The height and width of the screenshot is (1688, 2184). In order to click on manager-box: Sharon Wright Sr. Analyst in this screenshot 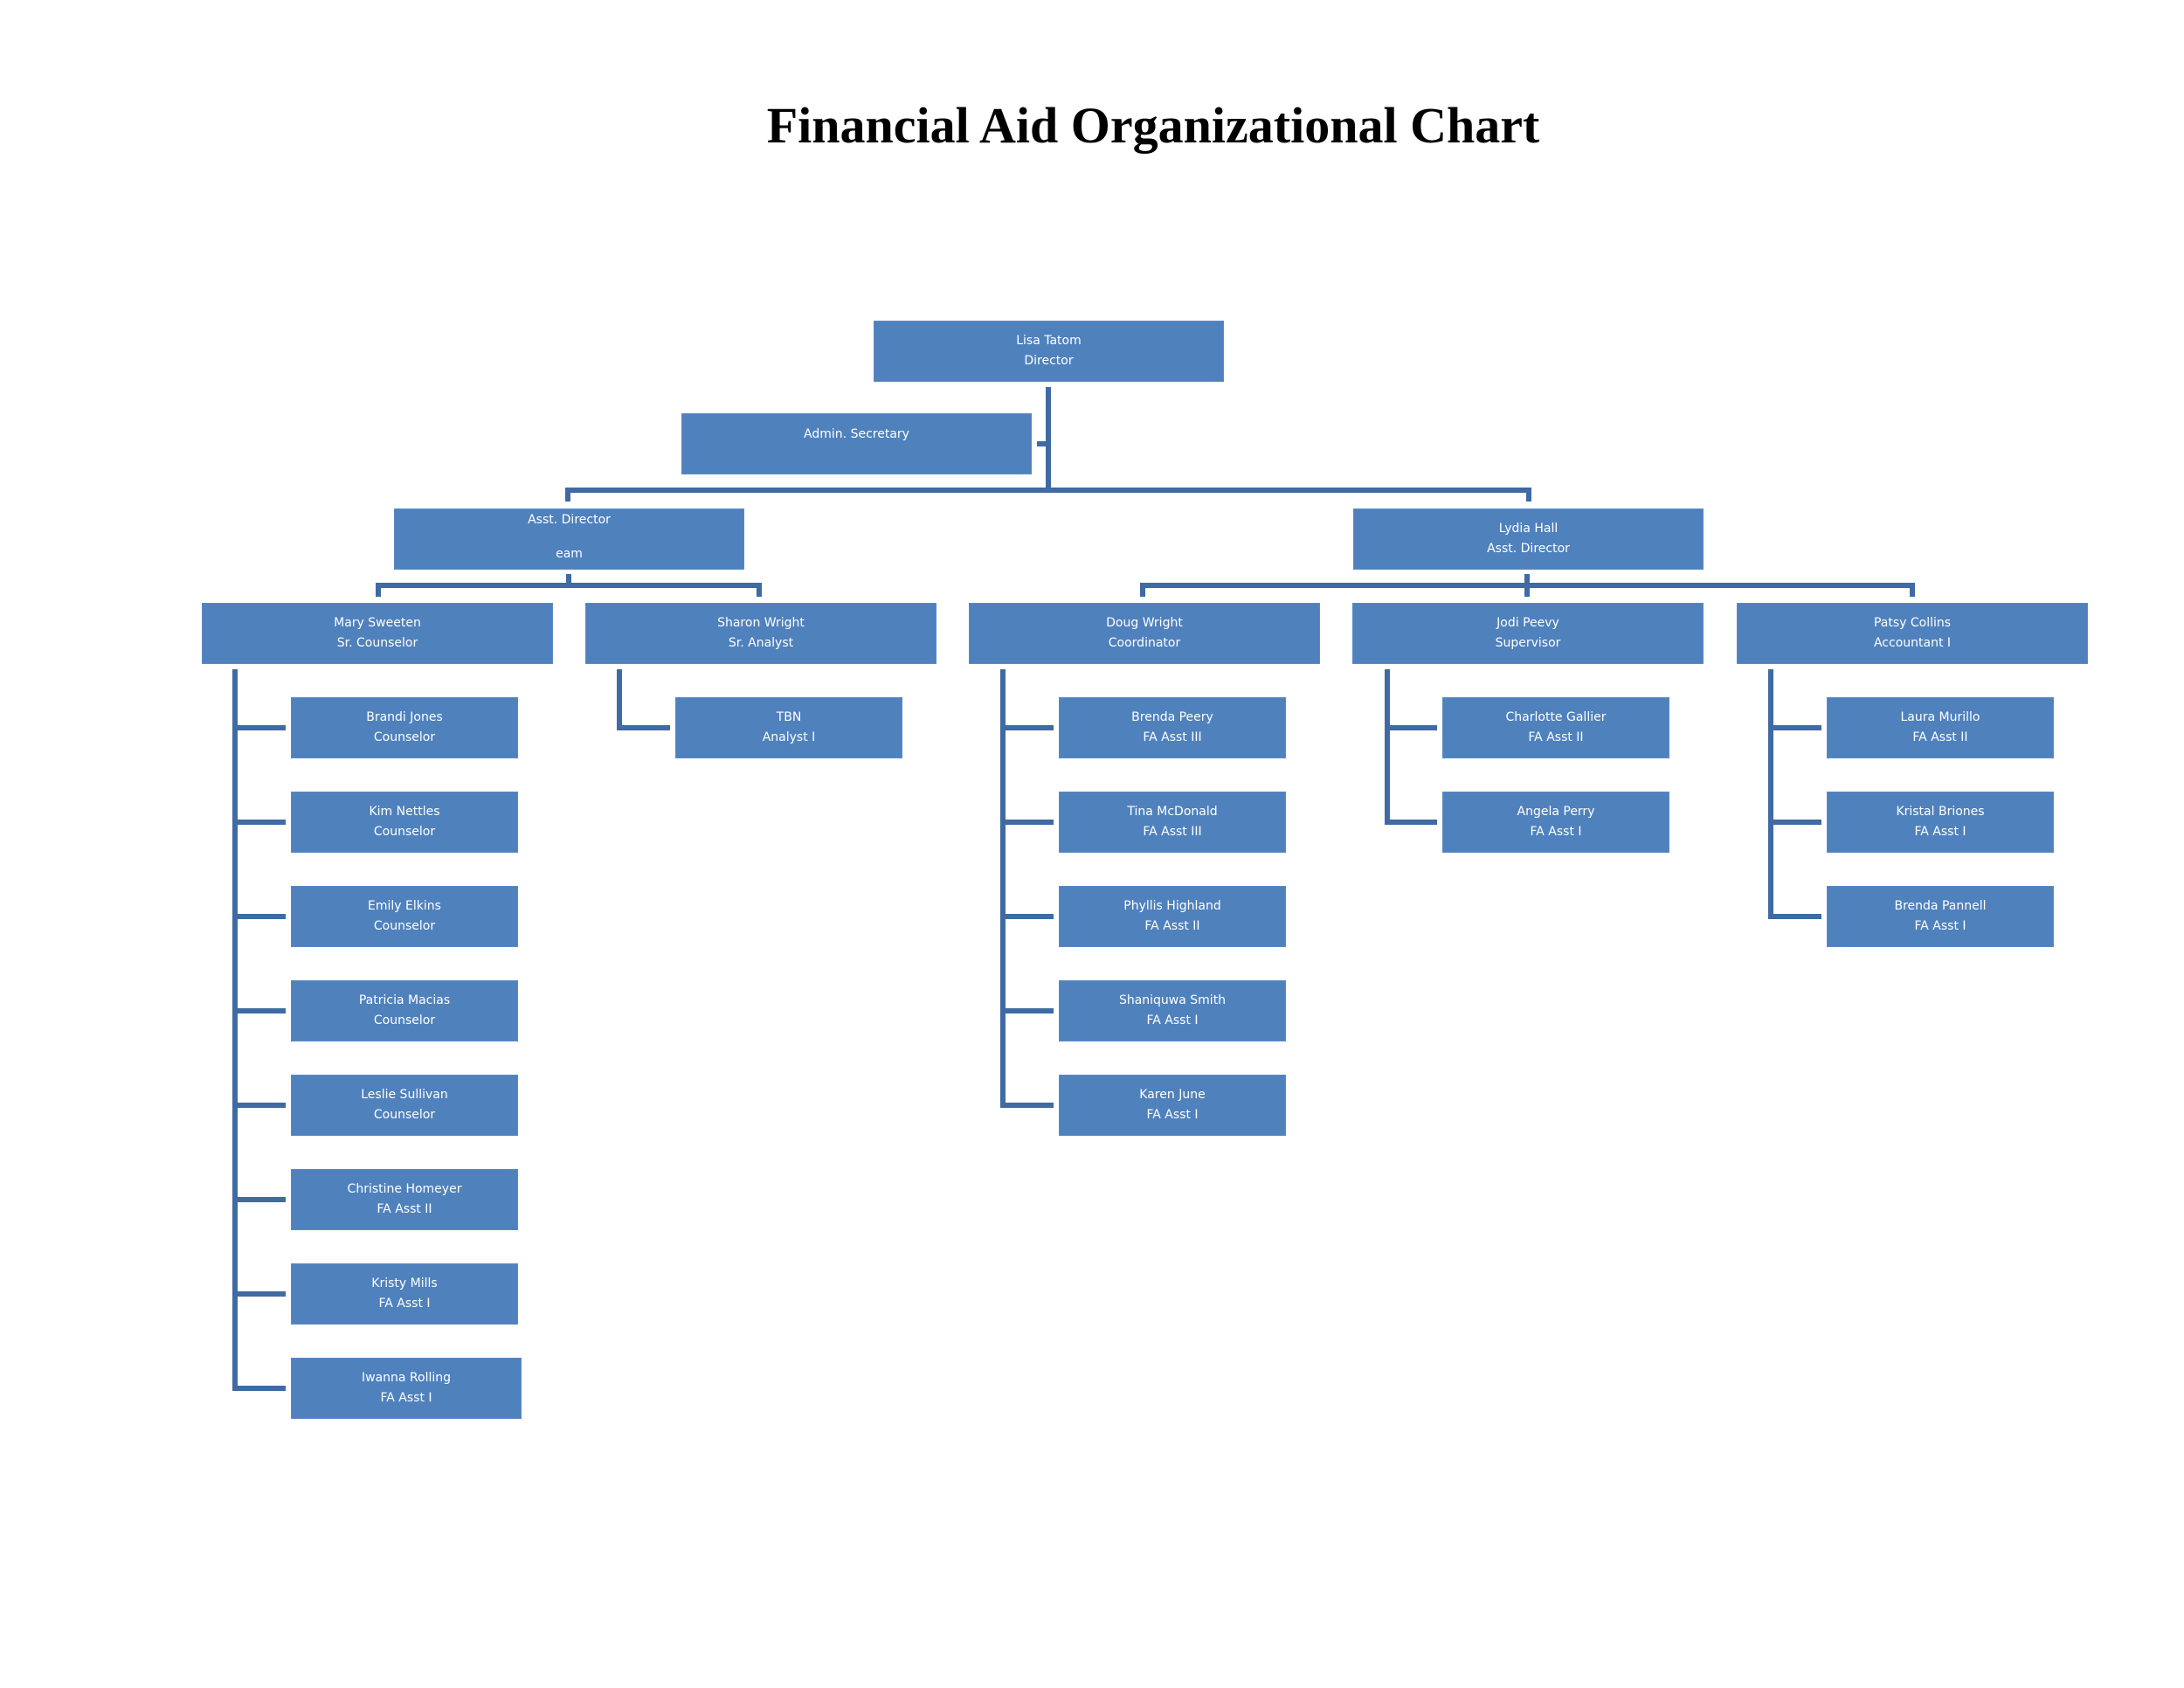, I will do `click(760, 633)`.